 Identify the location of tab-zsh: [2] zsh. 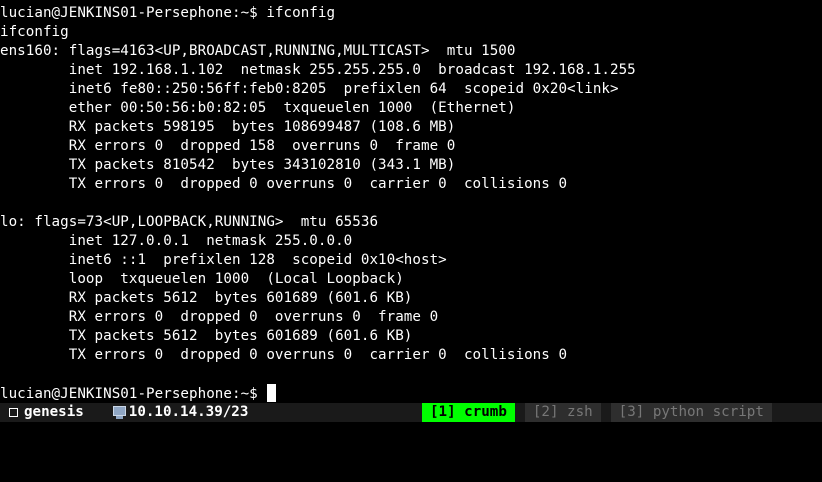
(562, 412).